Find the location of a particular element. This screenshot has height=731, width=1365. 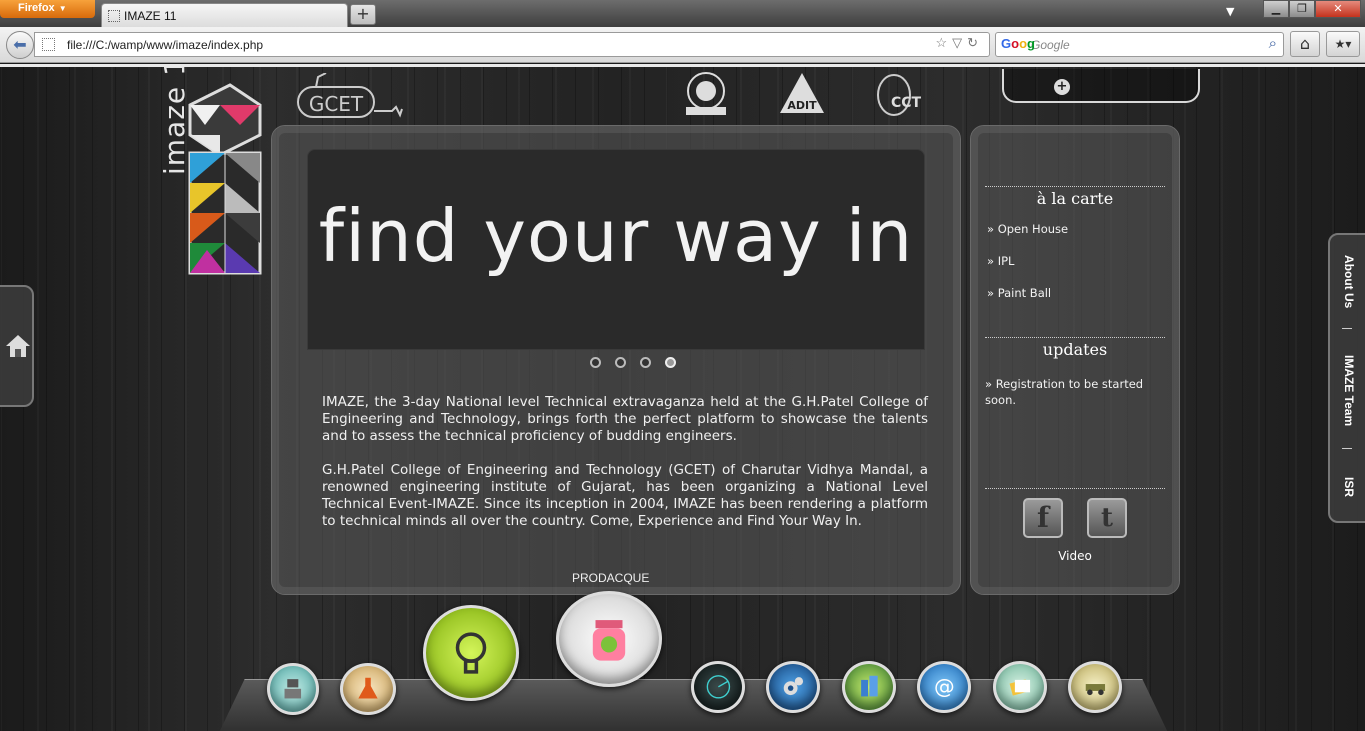

search-bar: Goog Google ⌕ is located at coordinates (1139, 44).